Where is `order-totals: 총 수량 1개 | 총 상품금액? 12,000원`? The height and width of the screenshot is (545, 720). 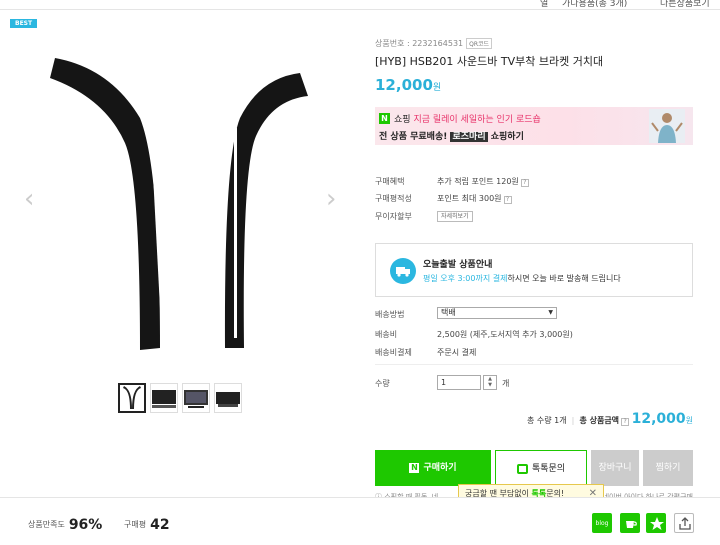 order-totals: 총 수량 1개 | 총 상품금액? 12,000원 is located at coordinates (610, 419).